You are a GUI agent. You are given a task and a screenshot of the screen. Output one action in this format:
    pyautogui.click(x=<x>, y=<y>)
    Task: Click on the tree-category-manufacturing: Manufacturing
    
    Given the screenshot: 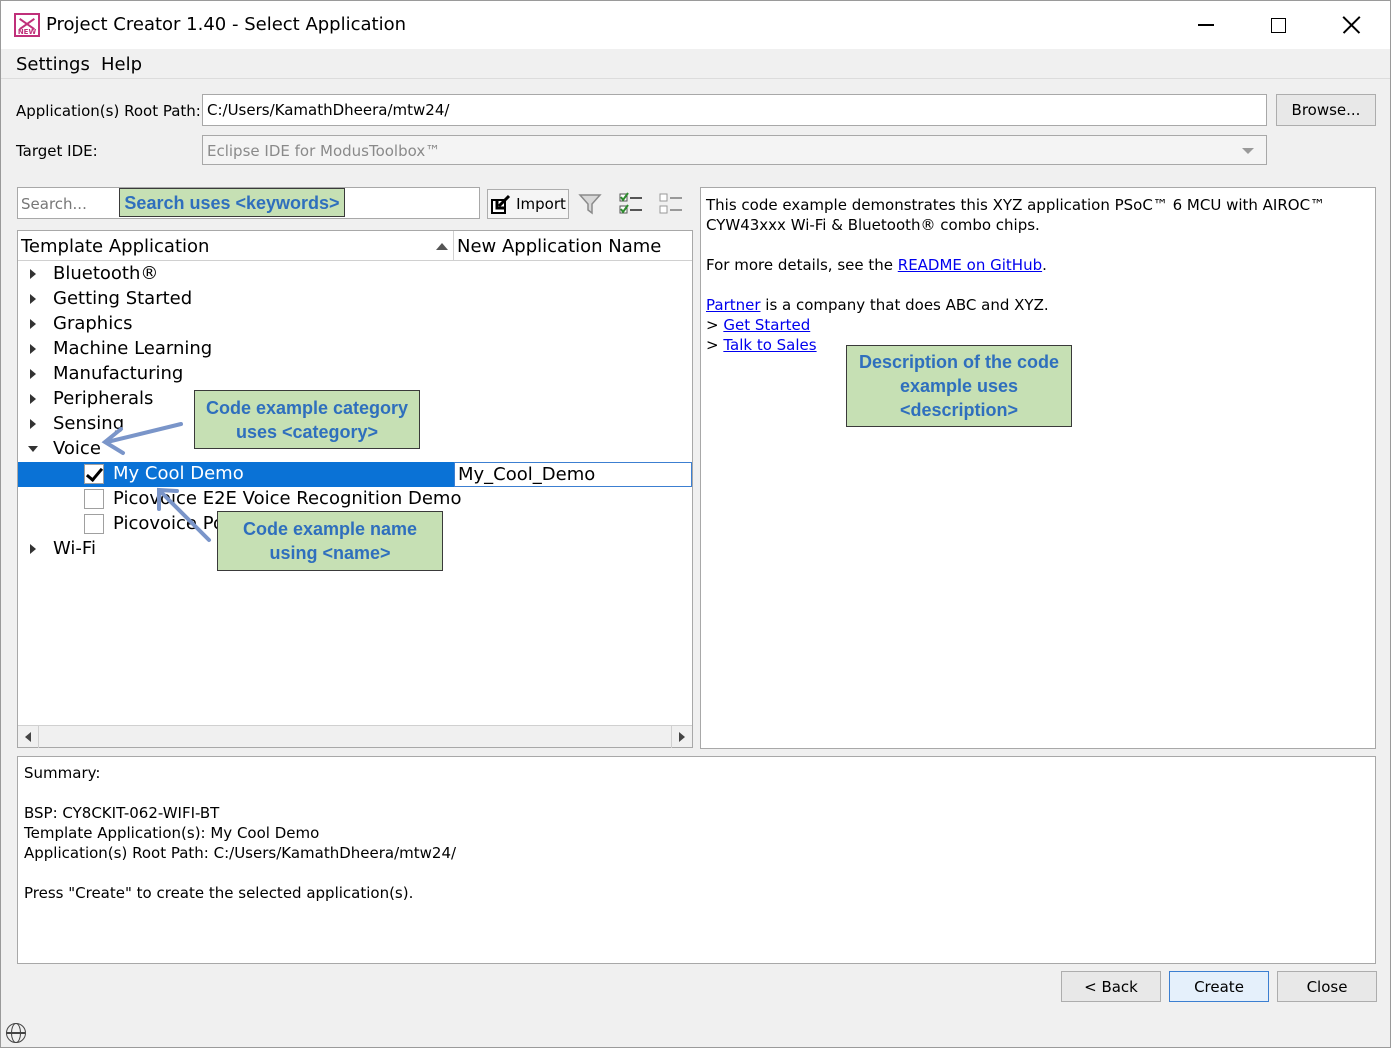 What is the action you would take?
    pyautogui.click(x=355, y=374)
    